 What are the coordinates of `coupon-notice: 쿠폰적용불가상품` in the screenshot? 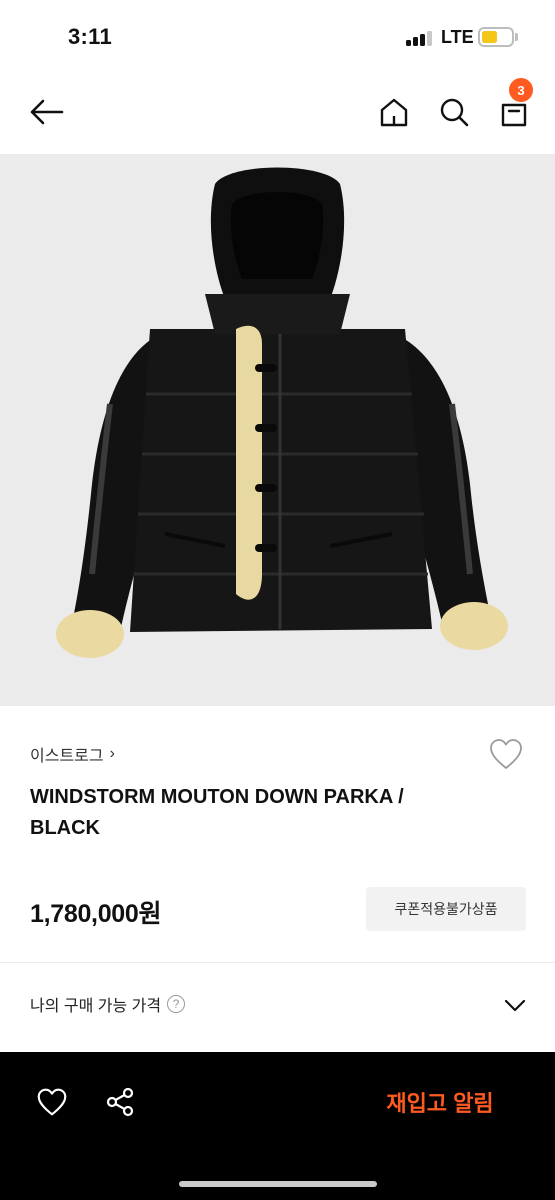 It's located at (446, 909).